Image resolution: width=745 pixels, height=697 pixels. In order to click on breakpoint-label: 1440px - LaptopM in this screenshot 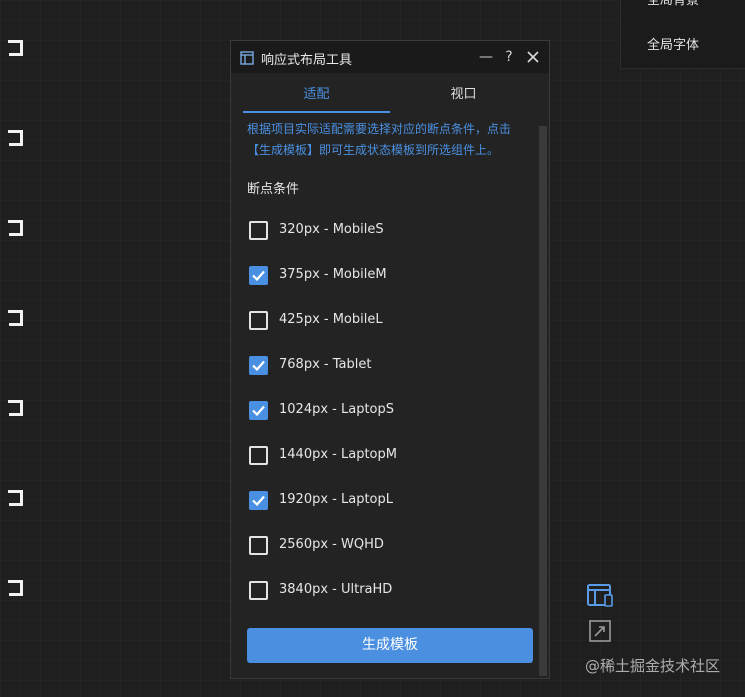, I will do `click(338, 454)`.